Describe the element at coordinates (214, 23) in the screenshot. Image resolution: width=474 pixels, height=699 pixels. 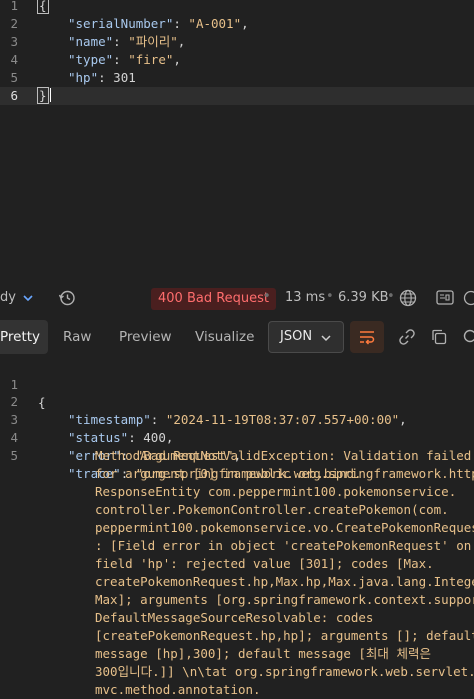
I see `json-value: "A-001"` at that location.